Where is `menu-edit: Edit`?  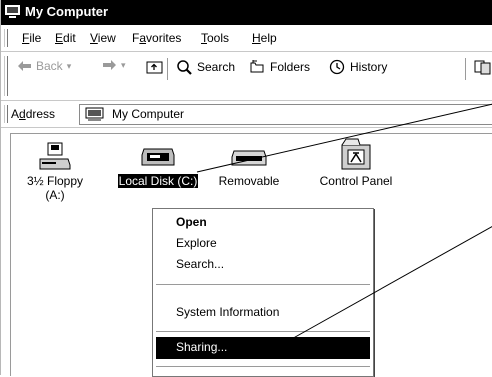 menu-edit: Edit is located at coordinates (65, 38).